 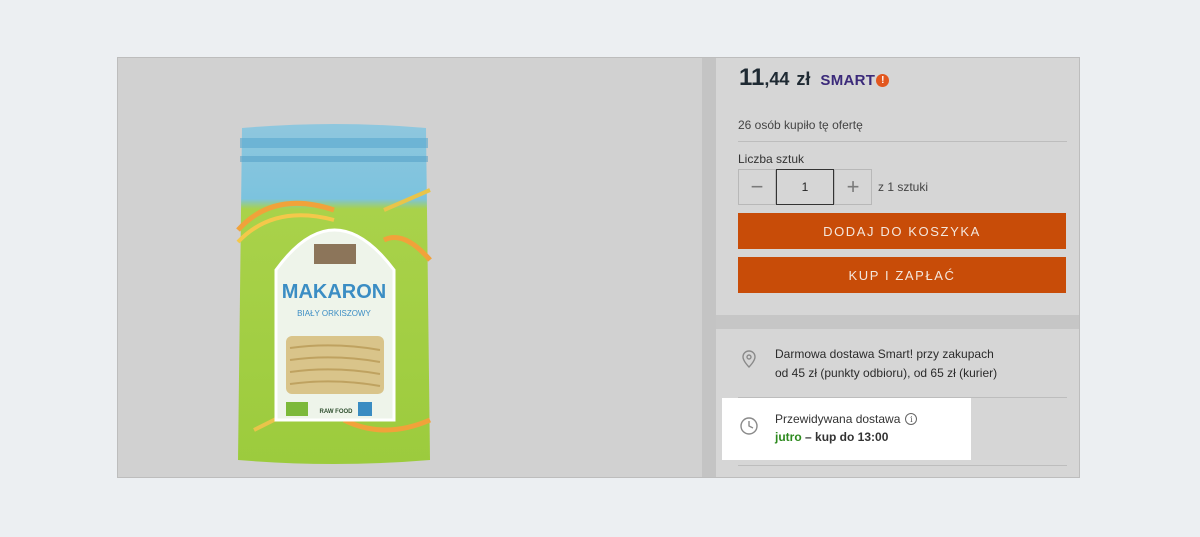 I want to click on free-delivery-line1: Darmowa dostawa Smart! przy zakupach, so click(x=884, y=354).